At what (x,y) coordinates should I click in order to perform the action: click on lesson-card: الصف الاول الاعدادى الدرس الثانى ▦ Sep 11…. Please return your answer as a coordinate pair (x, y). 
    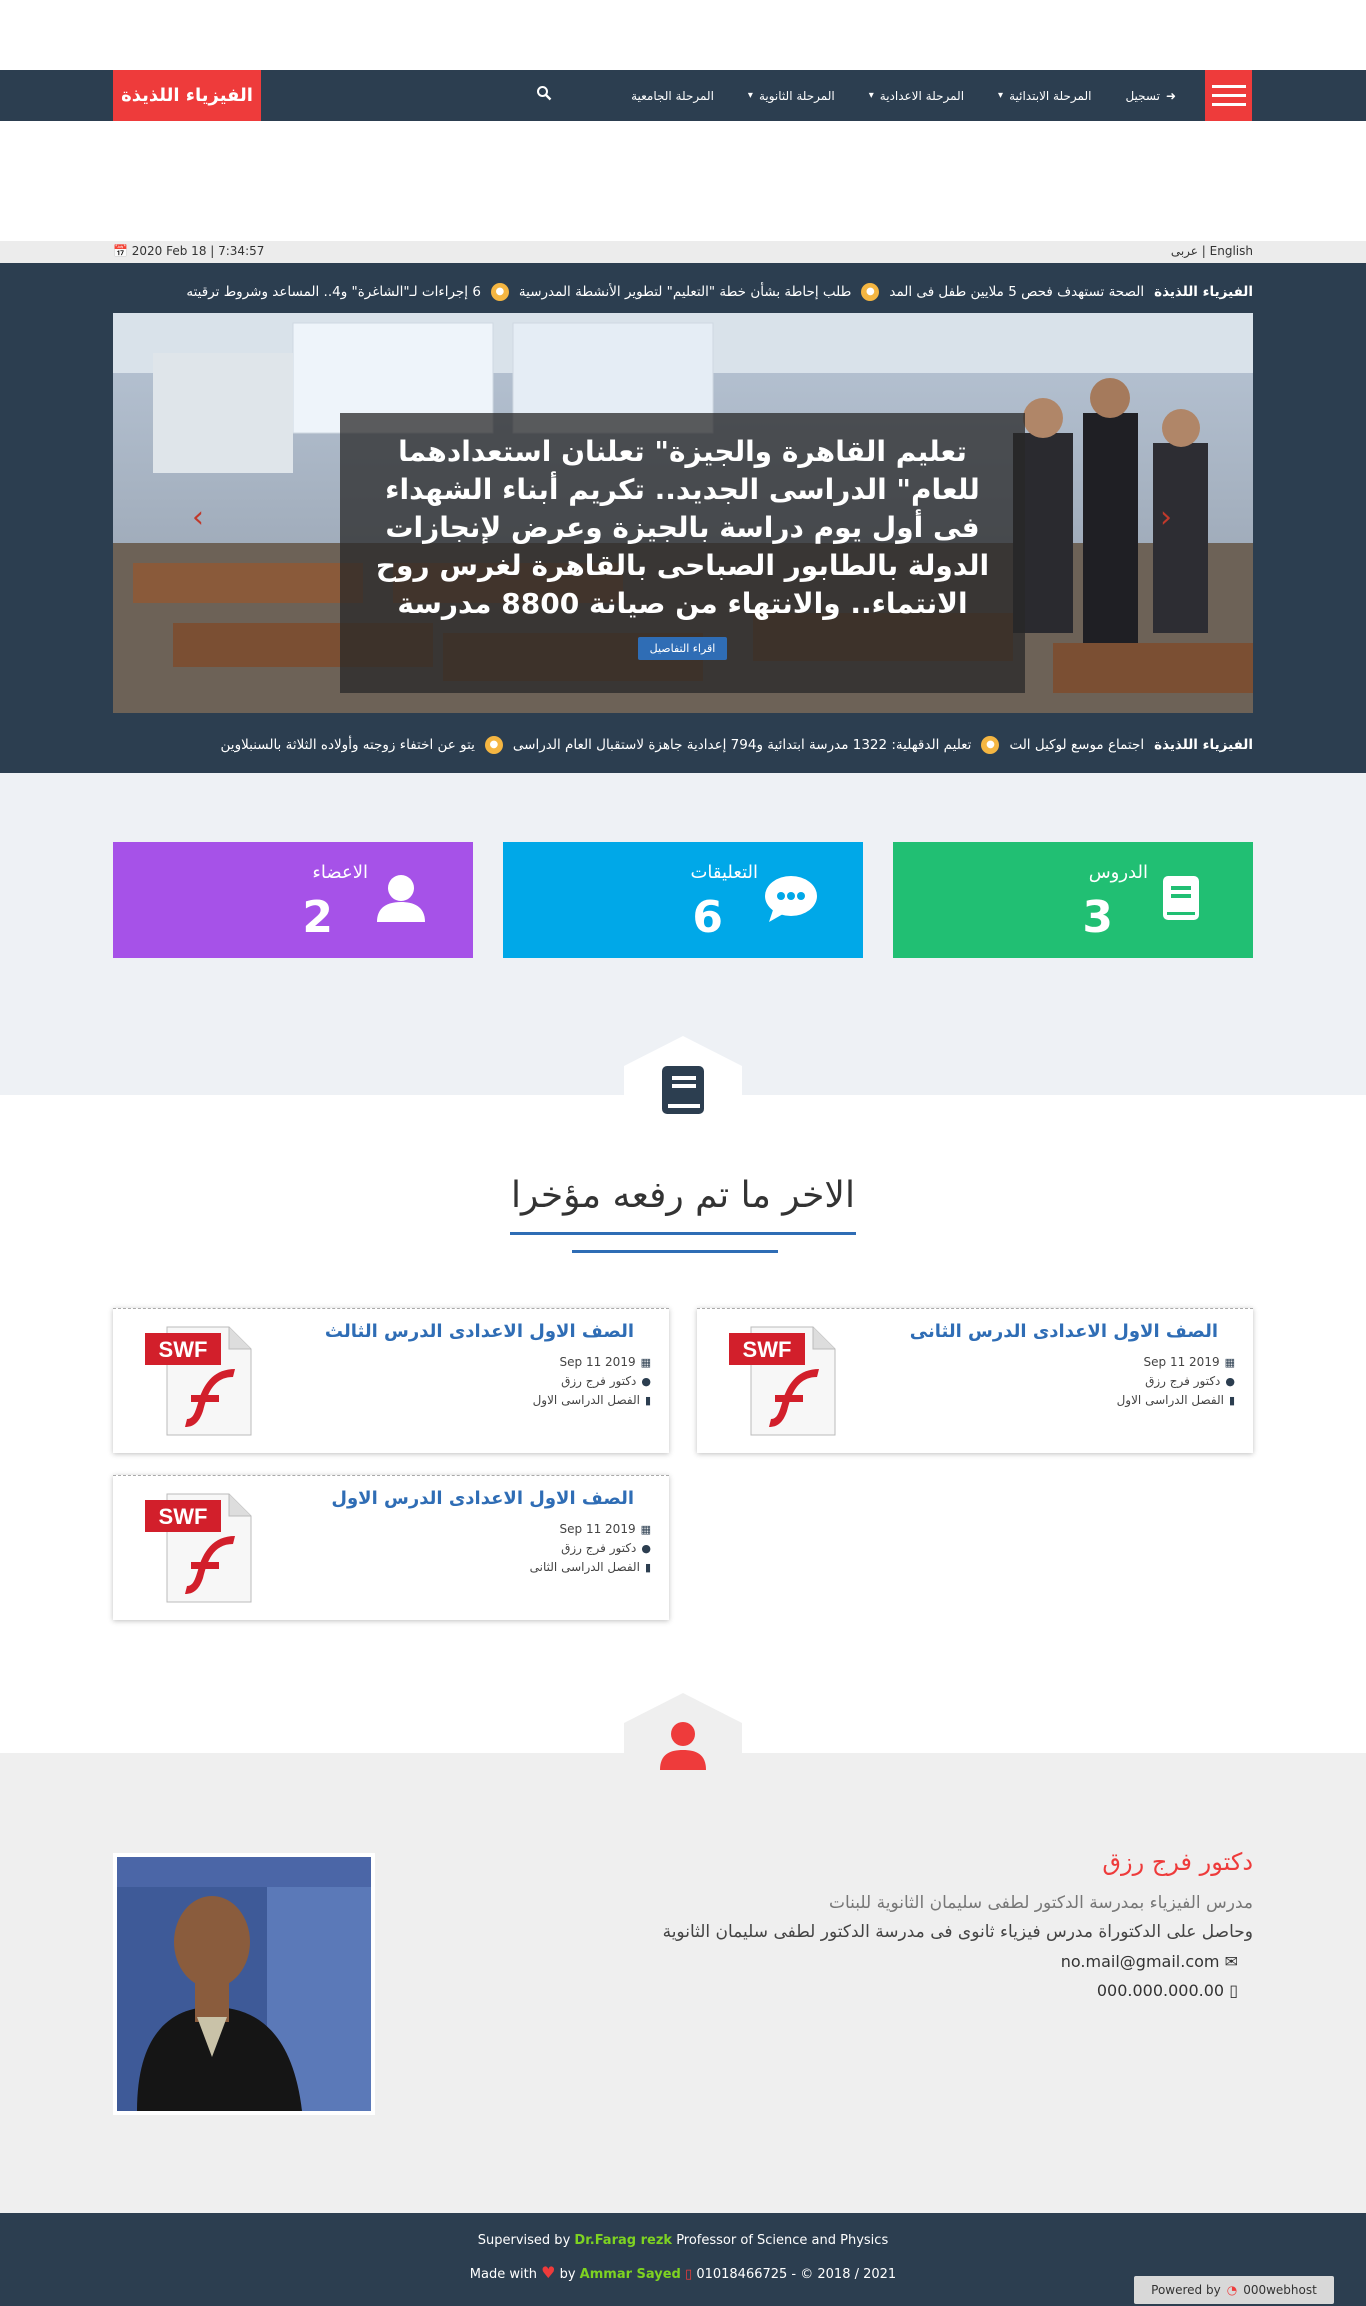
    Looking at the image, I should click on (975, 1380).